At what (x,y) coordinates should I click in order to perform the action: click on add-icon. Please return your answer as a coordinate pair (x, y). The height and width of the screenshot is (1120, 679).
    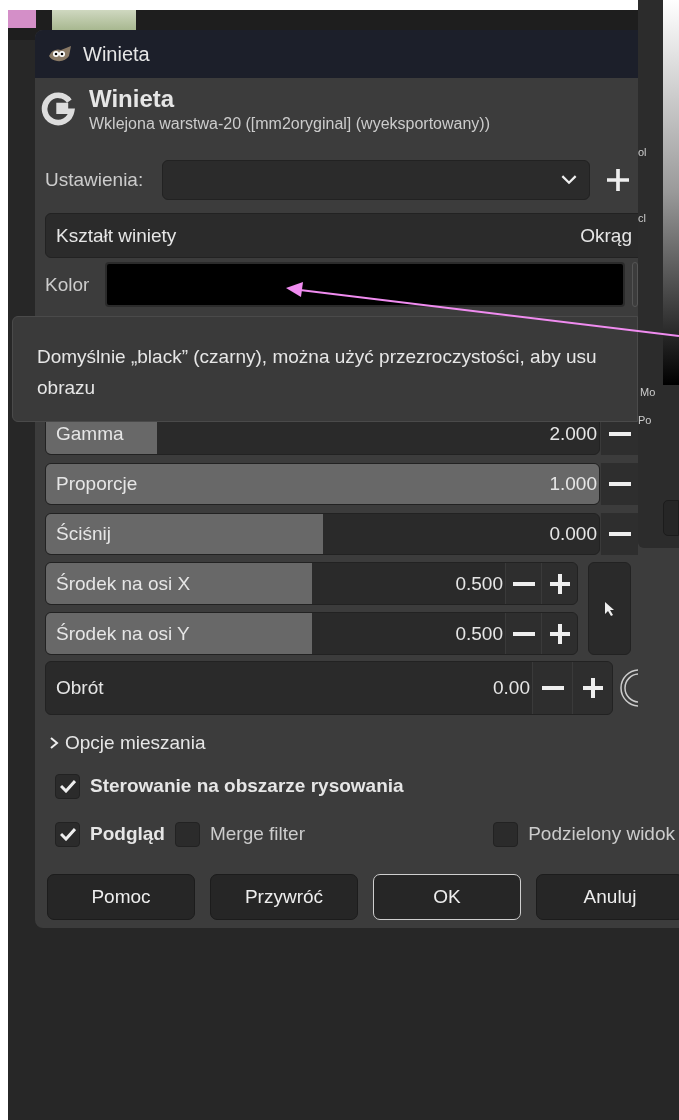
    Looking at the image, I should click on (618, 180).